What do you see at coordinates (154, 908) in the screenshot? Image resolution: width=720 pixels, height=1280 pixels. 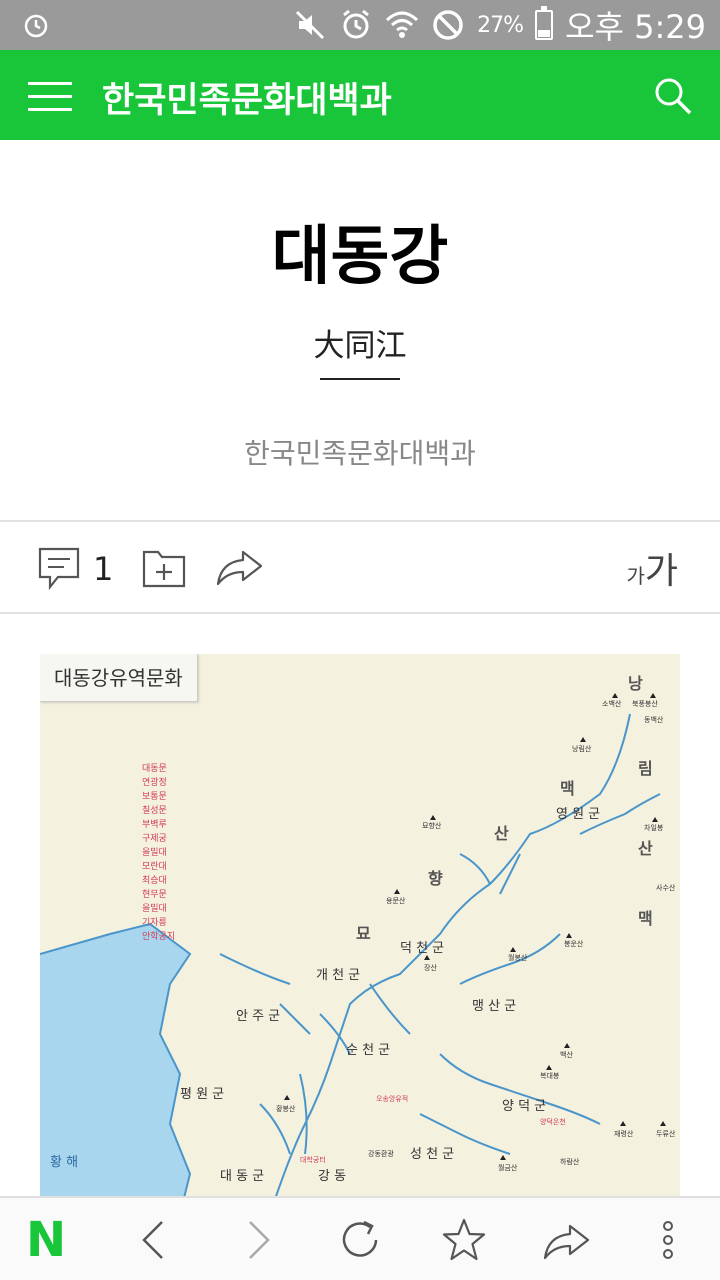 I see `legend-item-11: 을밀대` at bounding box center [154, 908].